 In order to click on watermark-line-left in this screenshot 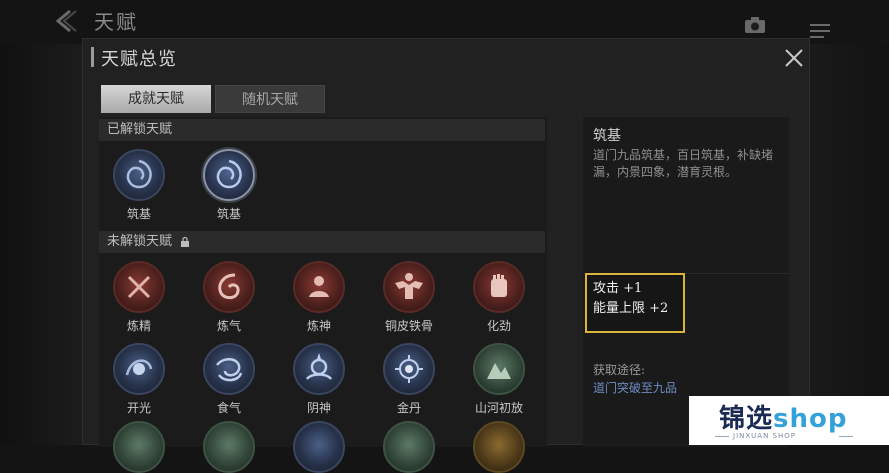, I will do `click(722, 436)`.